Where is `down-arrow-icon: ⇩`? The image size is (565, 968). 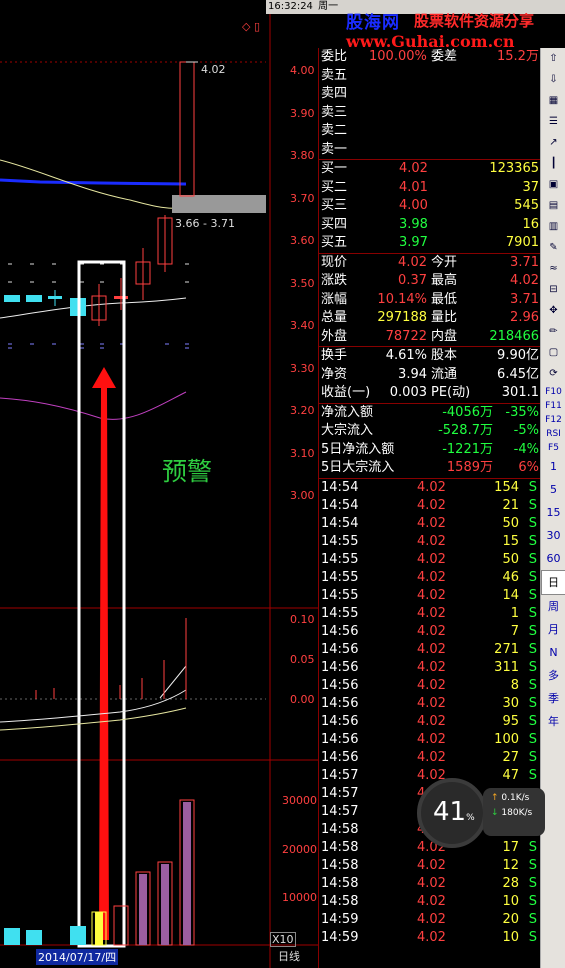 down-arrow-icon: ⇩ is located at coordinates (553, 80).